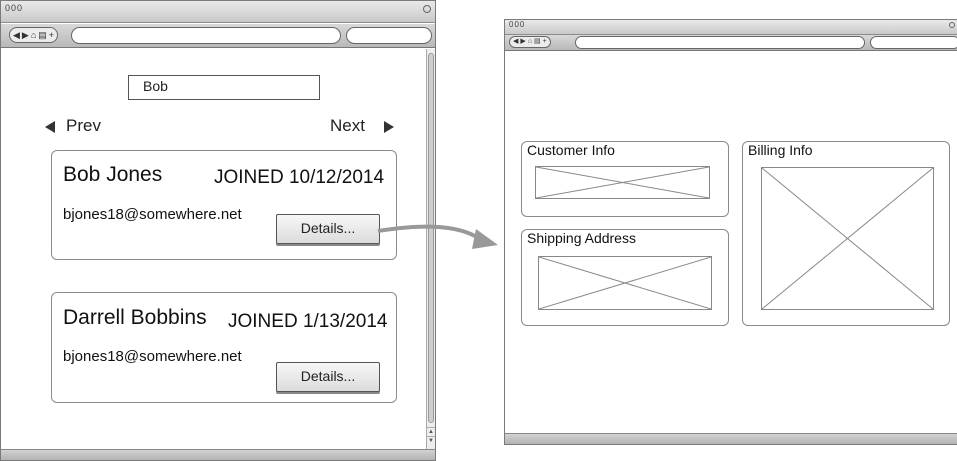 The width and height of the screenshot is (957, 461). I want to click on customer-info-panel: Customer Info, so click(625, 179).